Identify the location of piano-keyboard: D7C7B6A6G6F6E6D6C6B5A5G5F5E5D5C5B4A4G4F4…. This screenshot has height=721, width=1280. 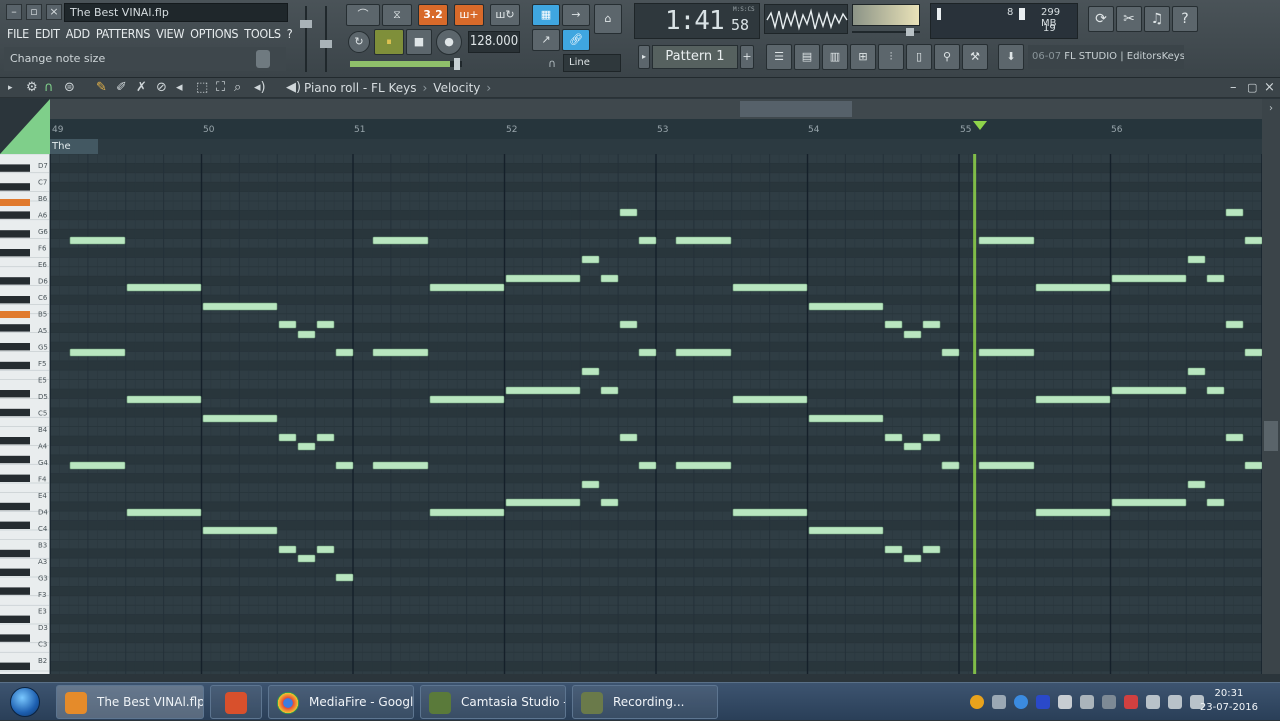
(25, 414).